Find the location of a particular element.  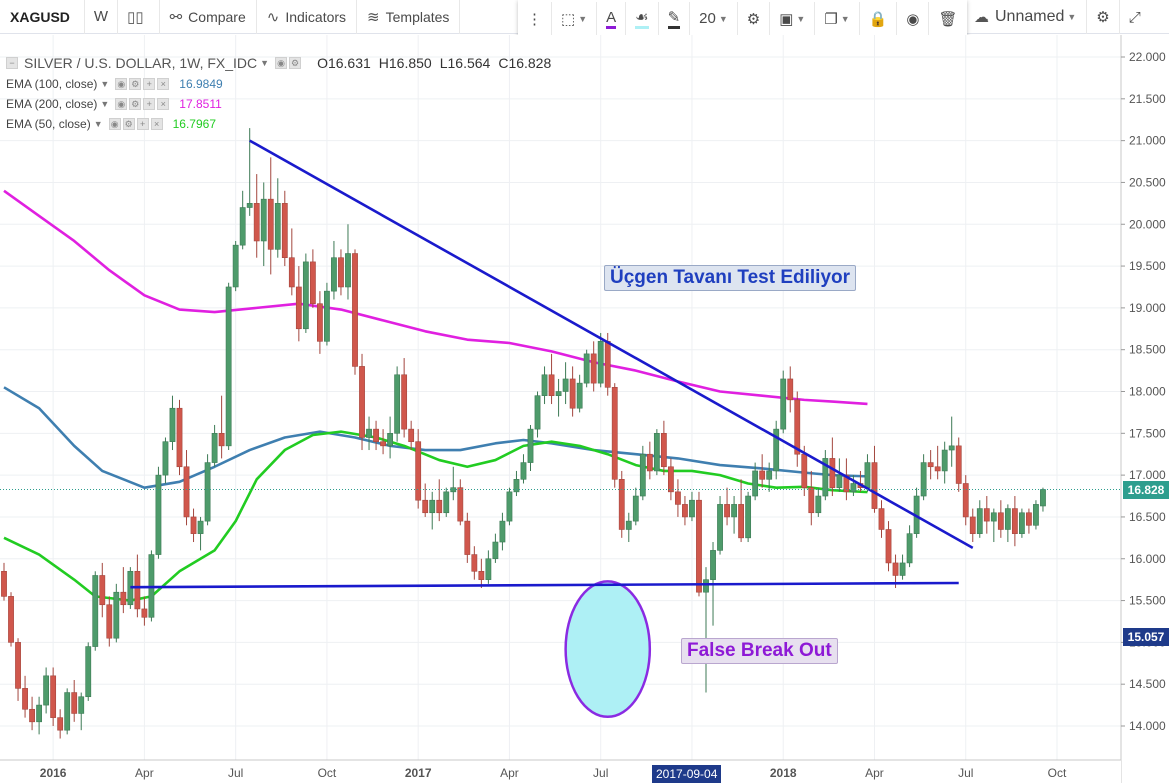

line-color-button: ✎ is located at coordinates (675, 18).